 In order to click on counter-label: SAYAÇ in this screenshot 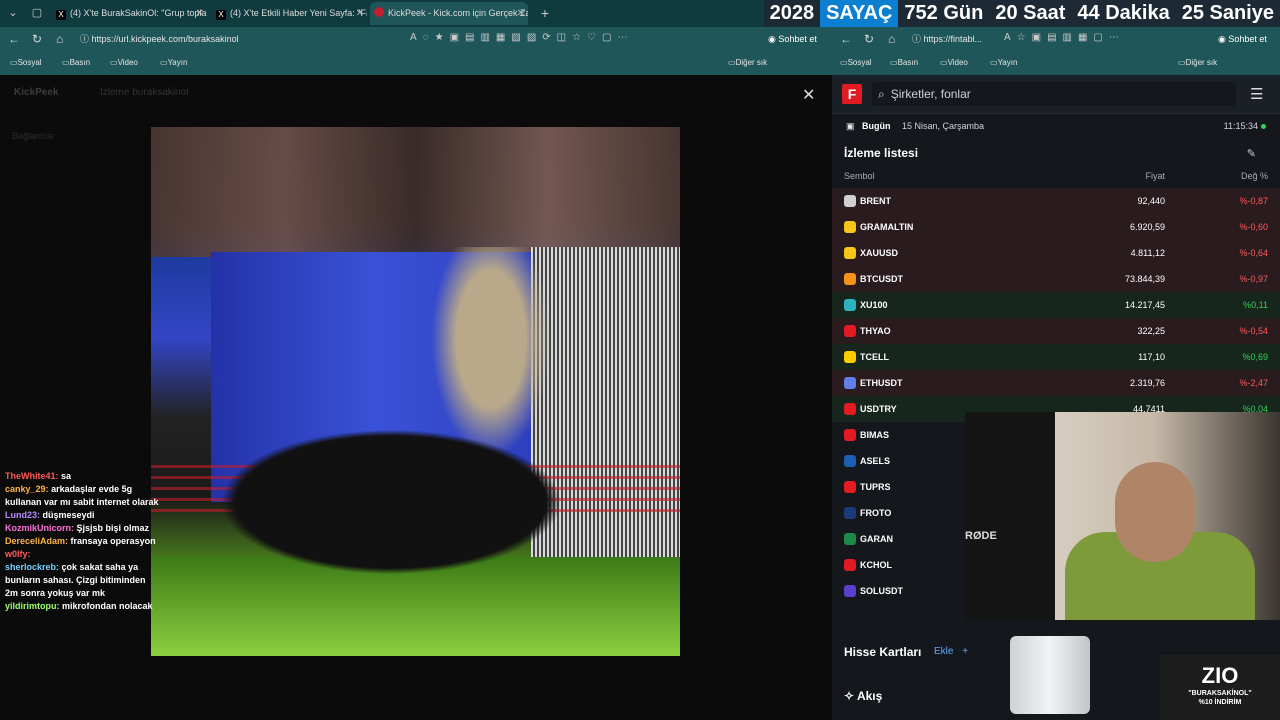, I will do `click(859, 13)`.